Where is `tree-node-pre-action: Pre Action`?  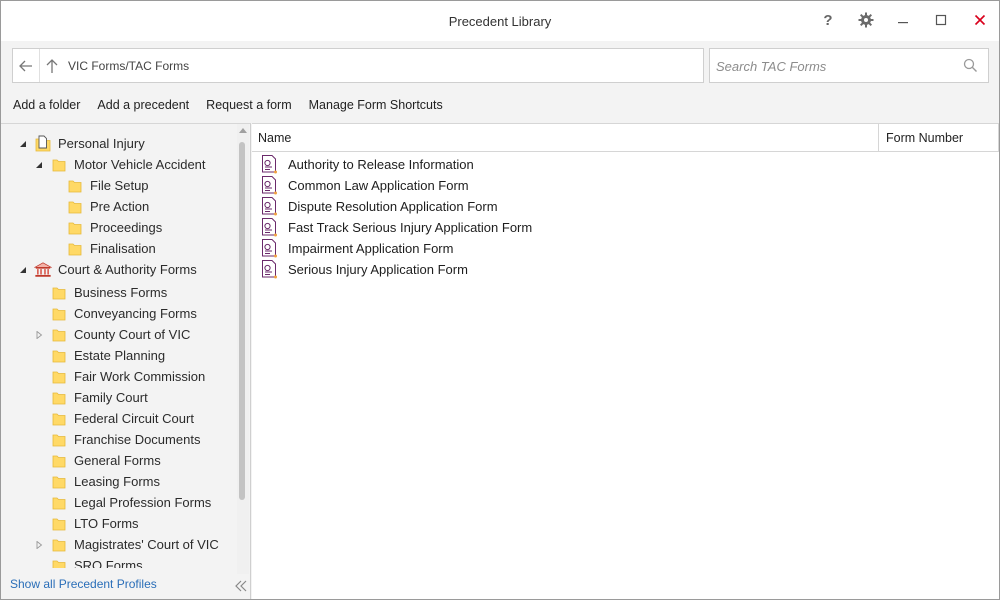
tree-node-pre-action: Pre Action is located at coordinates (99, 206).